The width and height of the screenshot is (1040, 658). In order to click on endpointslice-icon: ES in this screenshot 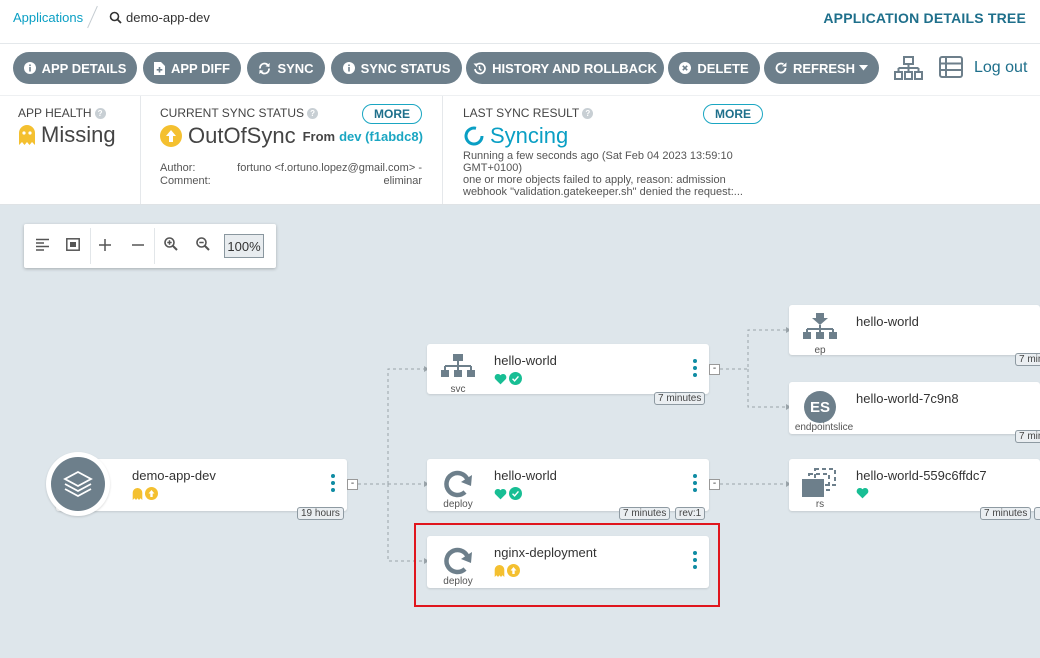, I will do `click(820, 407)`.